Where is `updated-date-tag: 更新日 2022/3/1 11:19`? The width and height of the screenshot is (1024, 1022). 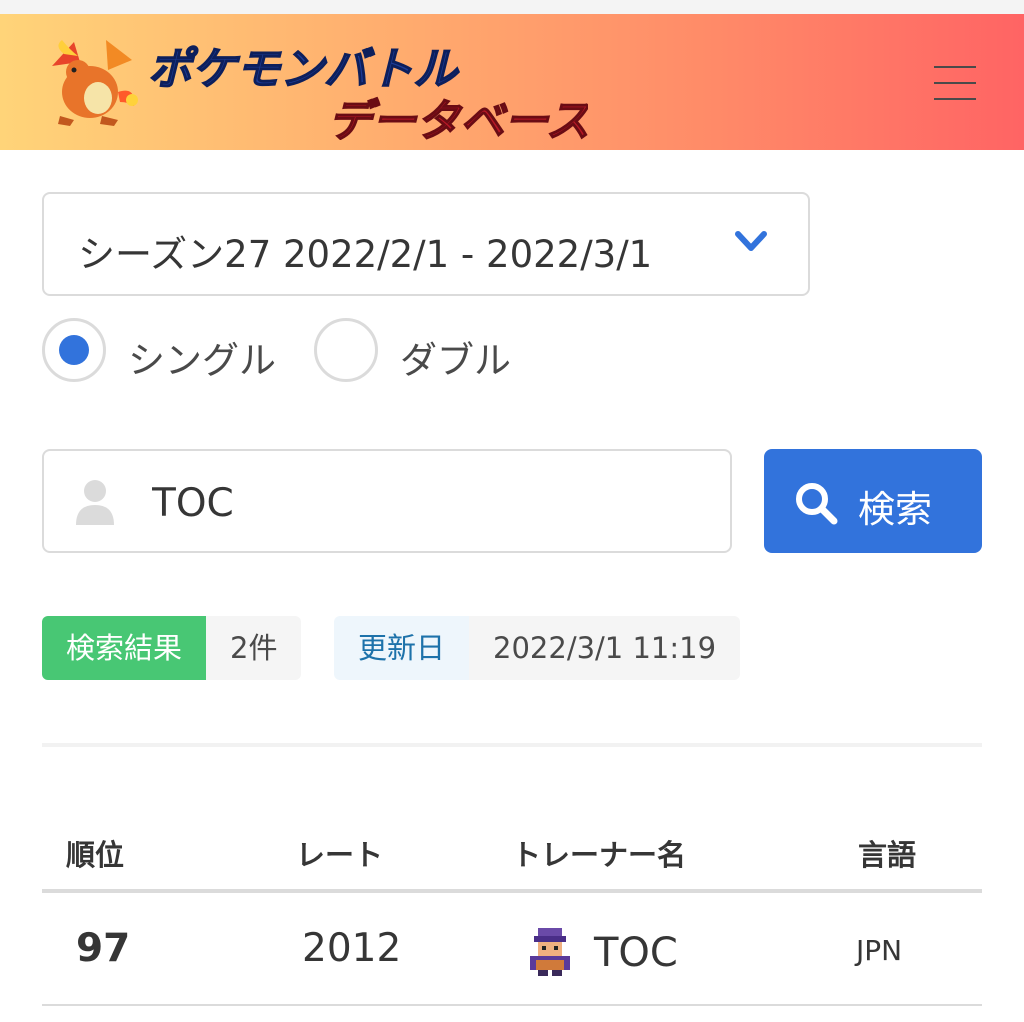 updated-date-tag: 更新日 2022/3/1 11:19 is located at coordinates (537, 648).